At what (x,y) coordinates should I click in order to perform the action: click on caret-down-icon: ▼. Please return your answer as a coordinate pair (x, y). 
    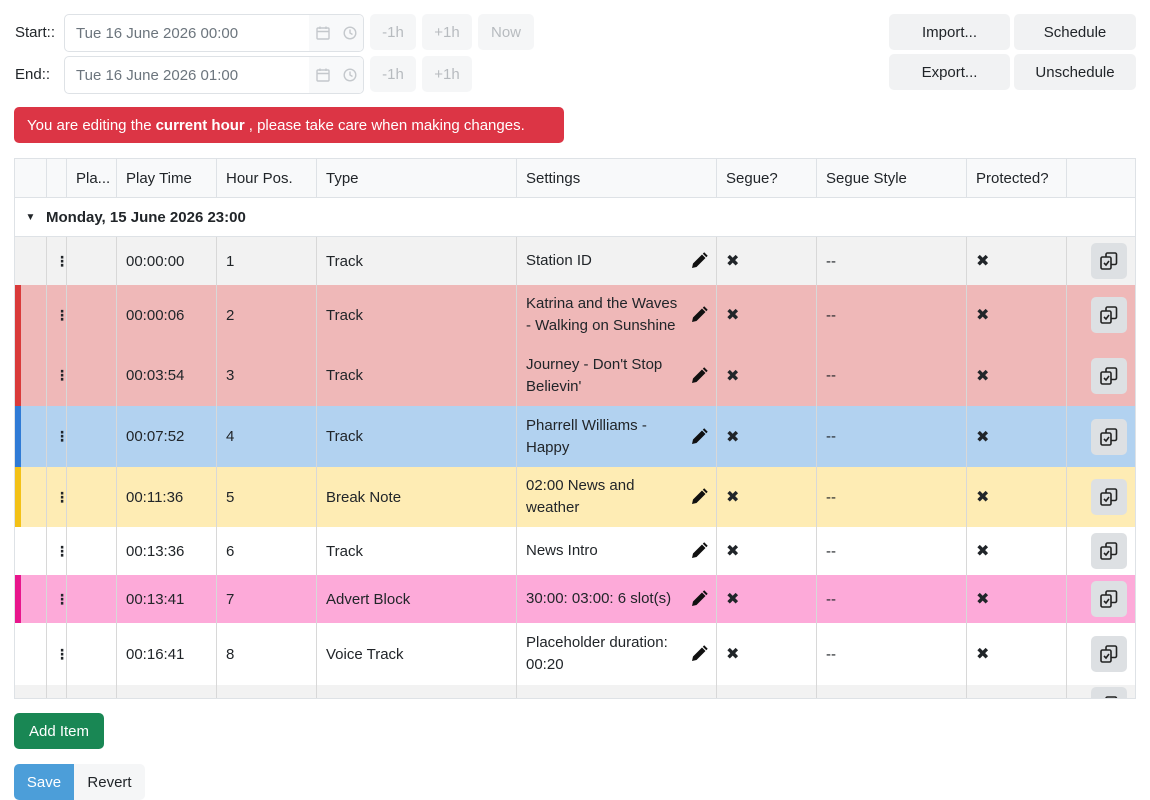
    Looking at the image, I should click on (30, 217).